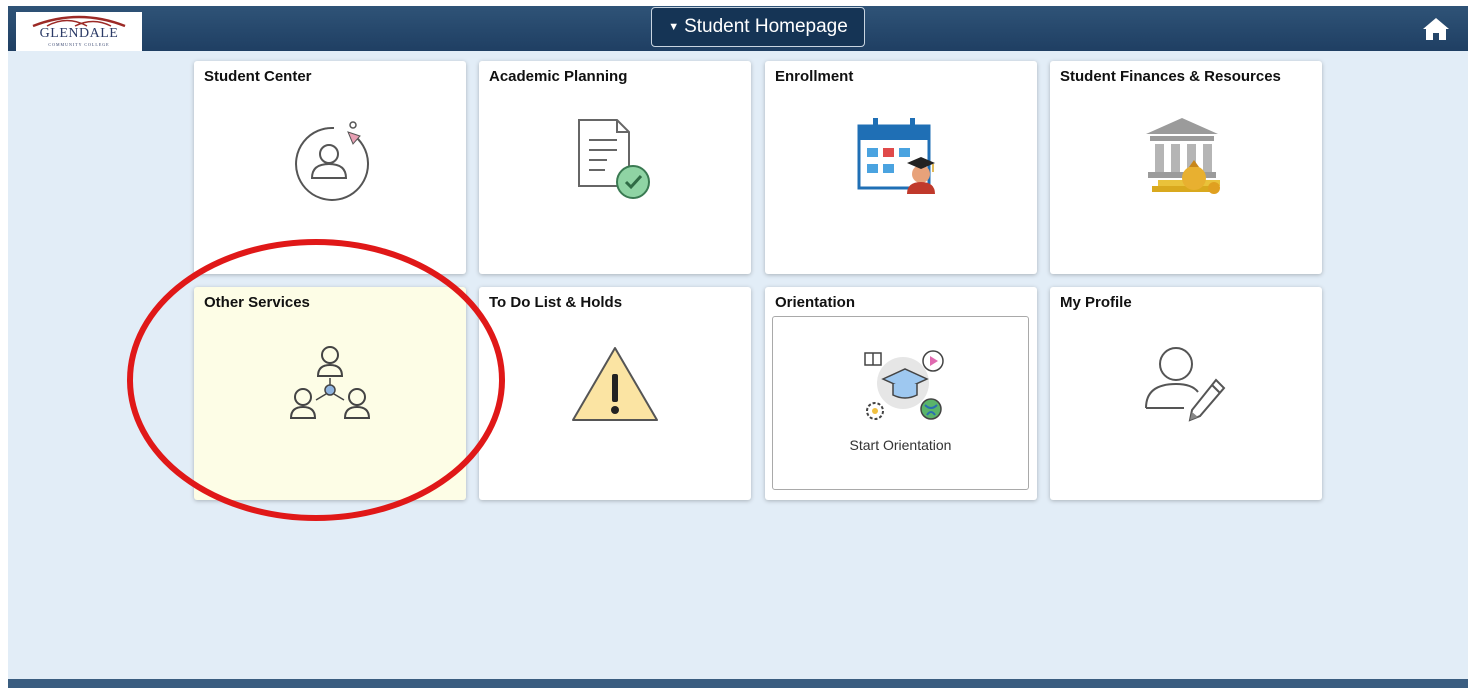  Describe the element at coordinates (1183, 156) in the screenshot. I see `bank-coins-icon` at that location.